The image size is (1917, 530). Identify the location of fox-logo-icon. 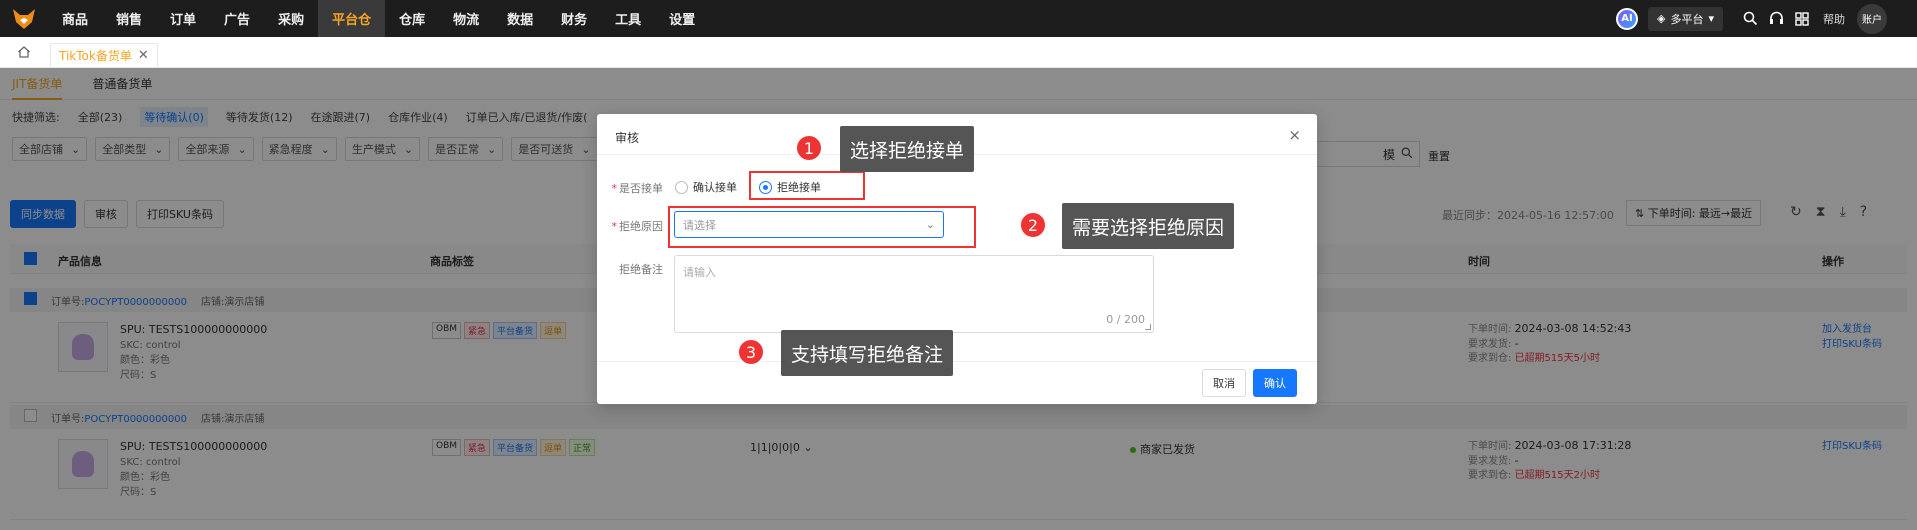
(24, 18).